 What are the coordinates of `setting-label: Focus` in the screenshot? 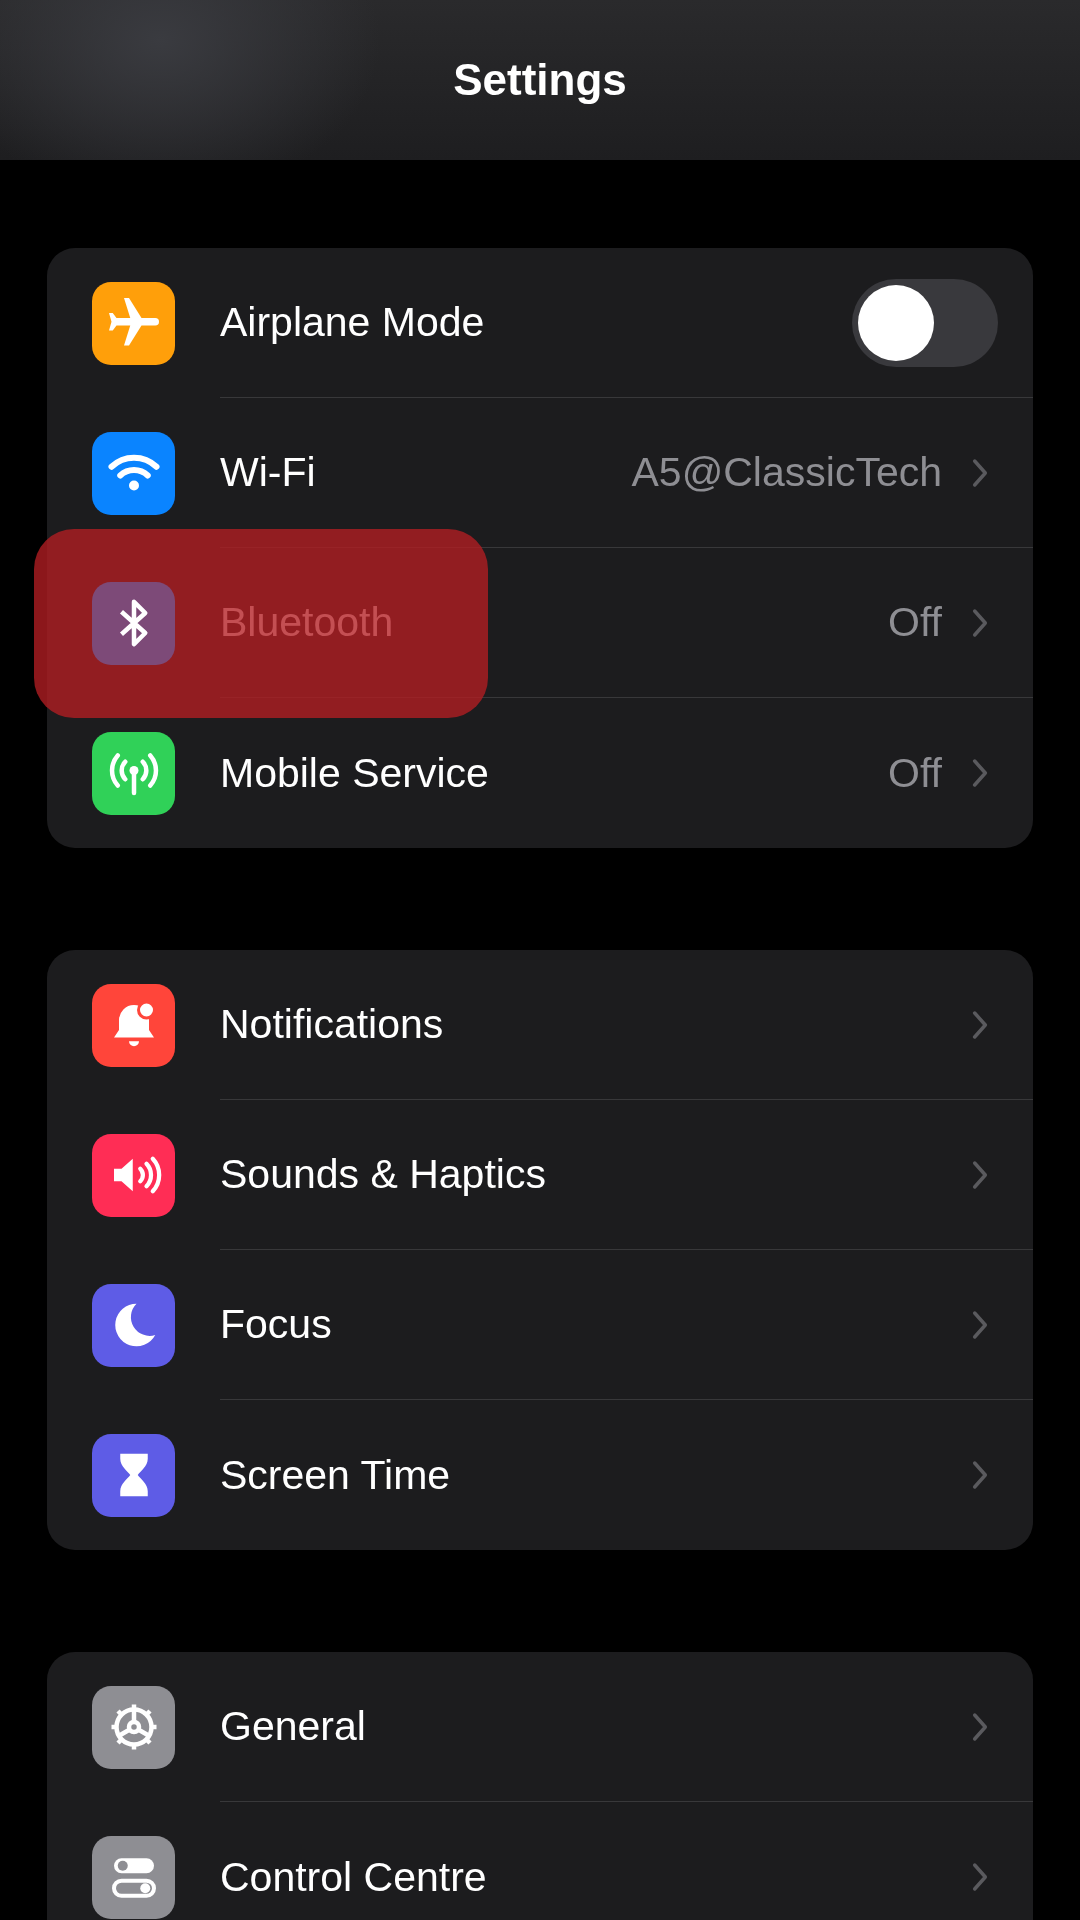 It's located at (596, 1324).